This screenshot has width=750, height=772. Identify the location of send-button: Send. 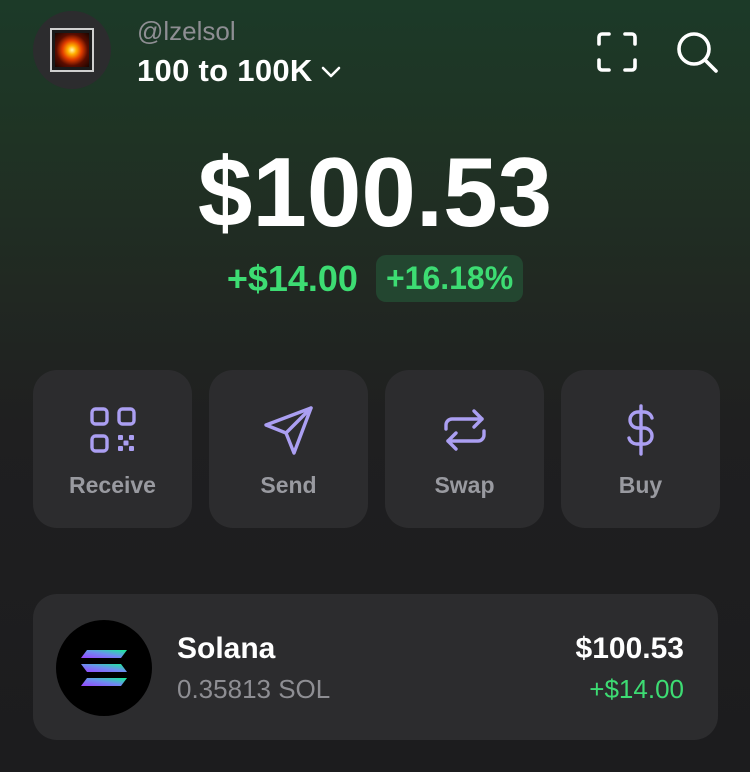
(288, 449).